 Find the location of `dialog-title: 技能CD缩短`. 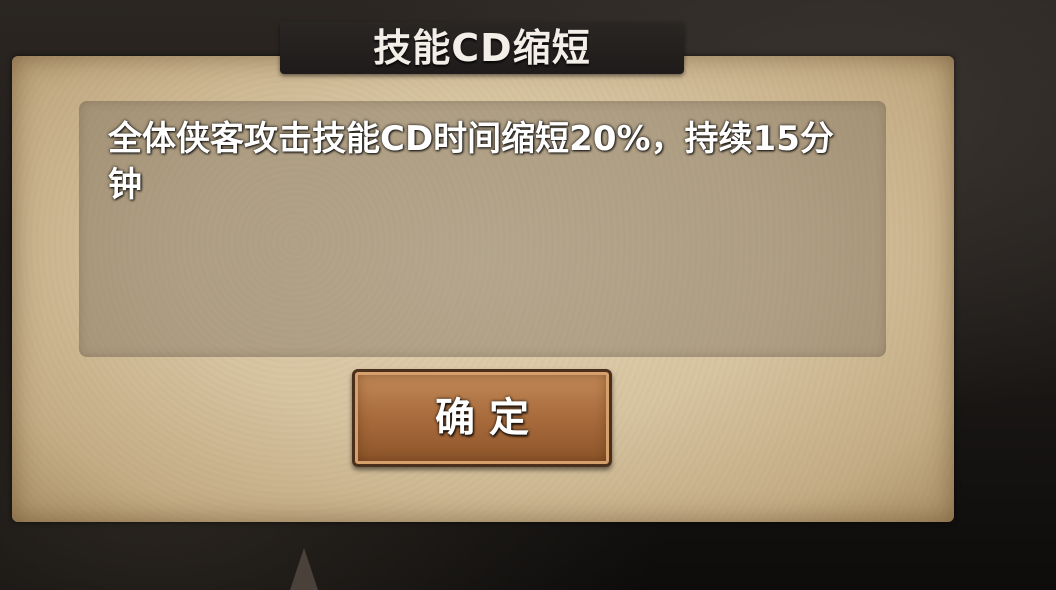

dialog-title: 技能CD缩短 is located at coordinates (482, 48).